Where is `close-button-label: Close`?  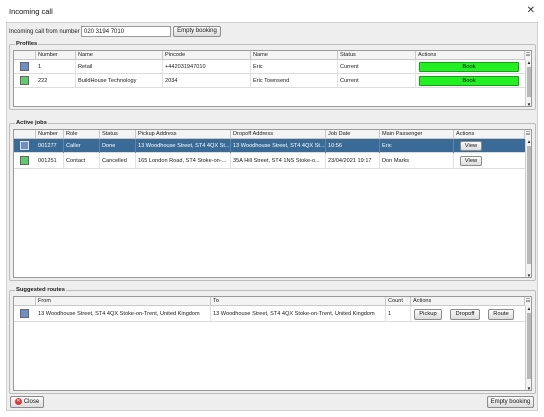
close-button-label: Close is located at coordinates (31, 402).